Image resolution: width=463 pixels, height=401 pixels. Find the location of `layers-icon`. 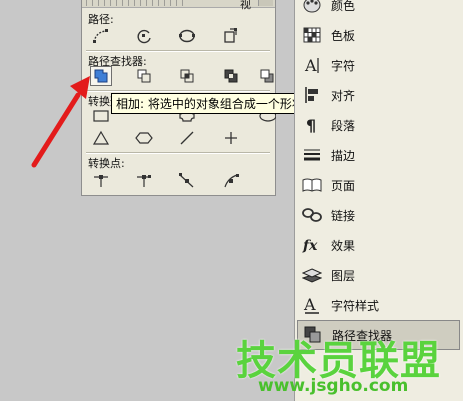

layers-icon is located at coordinates (312, 275).